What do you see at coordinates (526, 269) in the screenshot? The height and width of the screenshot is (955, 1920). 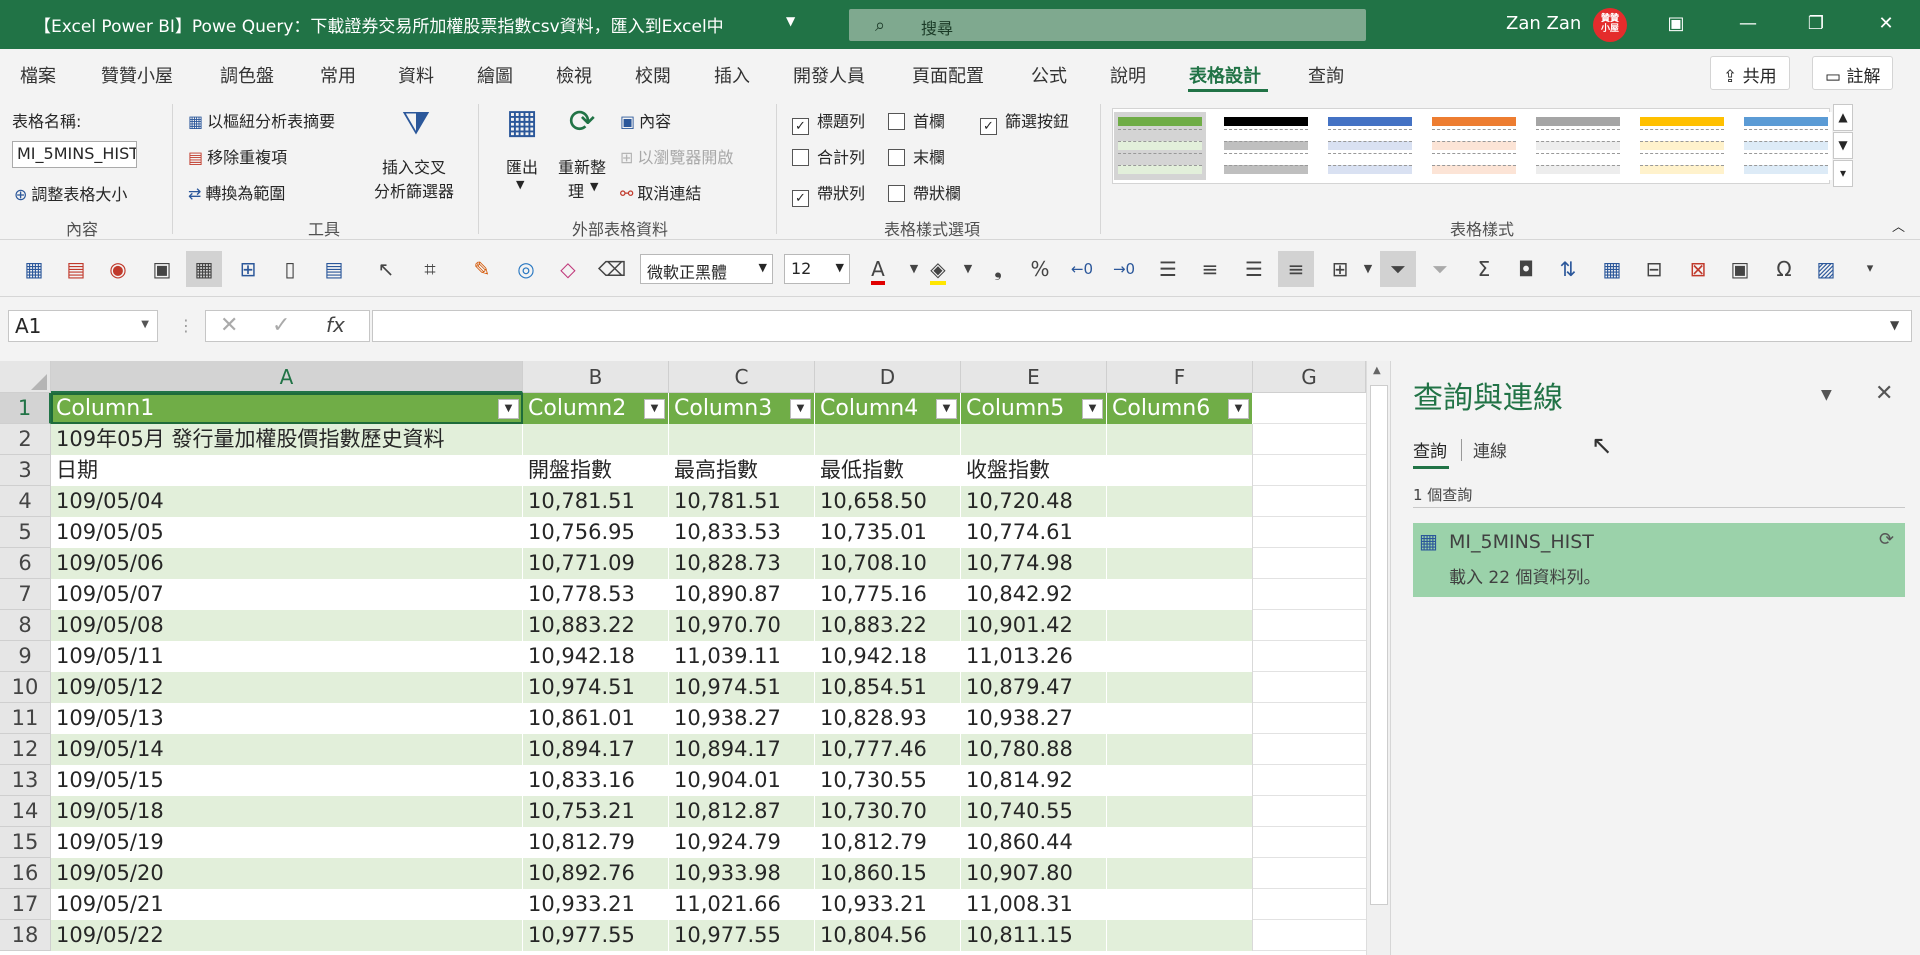 I see `circle-icon: ◎` at bounding box center [526, 269].